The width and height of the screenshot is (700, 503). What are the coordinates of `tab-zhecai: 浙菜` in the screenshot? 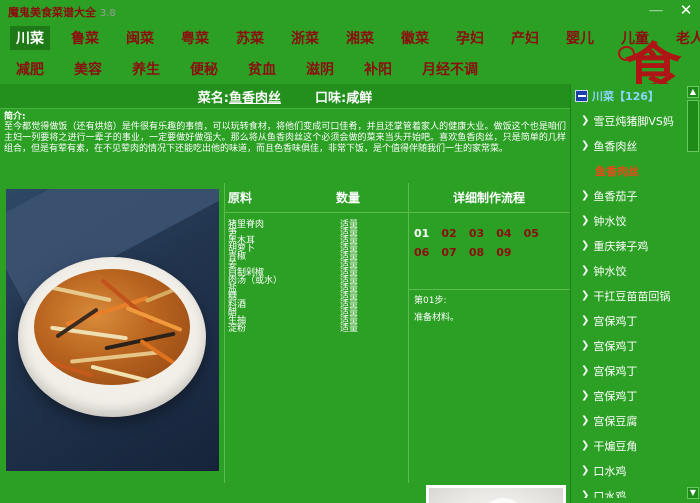 It's located at (305, 38).